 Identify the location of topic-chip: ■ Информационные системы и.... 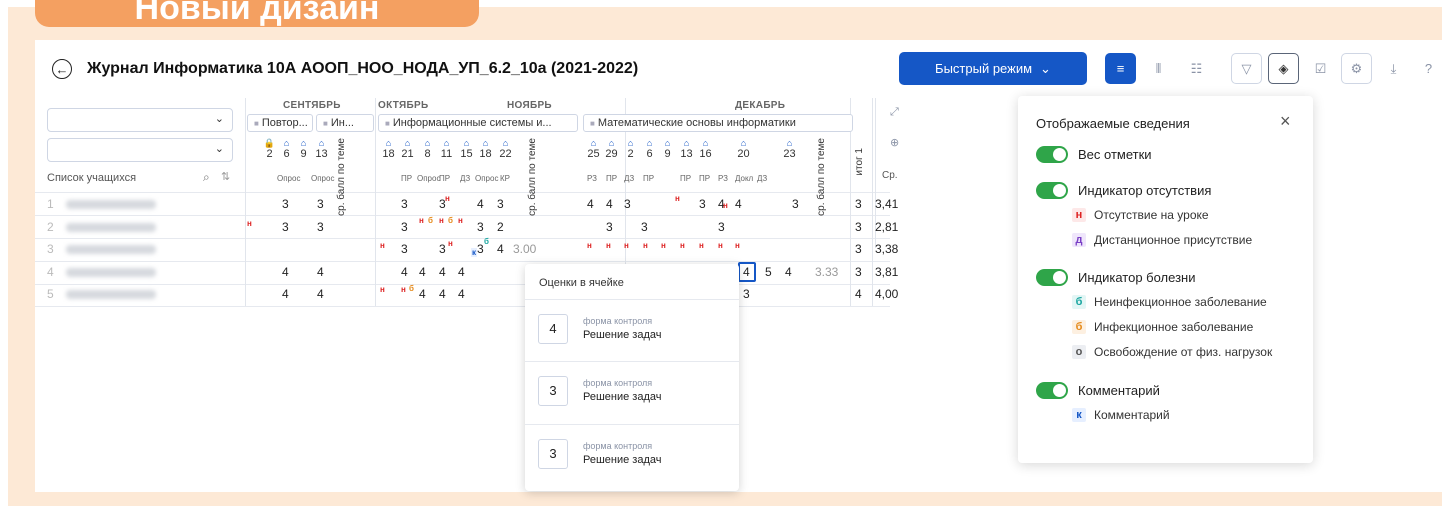
(478, 123).